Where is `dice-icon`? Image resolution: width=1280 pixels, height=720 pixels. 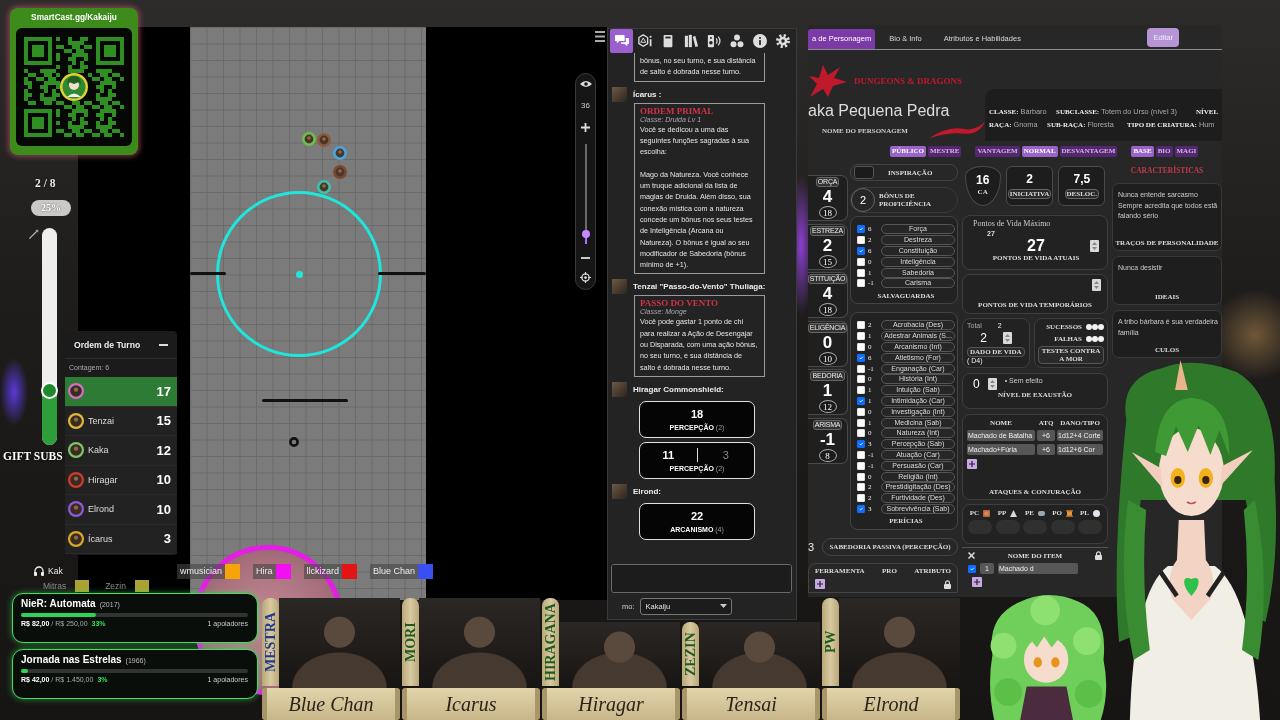 dice-icon is located at coordinates (644, 41).